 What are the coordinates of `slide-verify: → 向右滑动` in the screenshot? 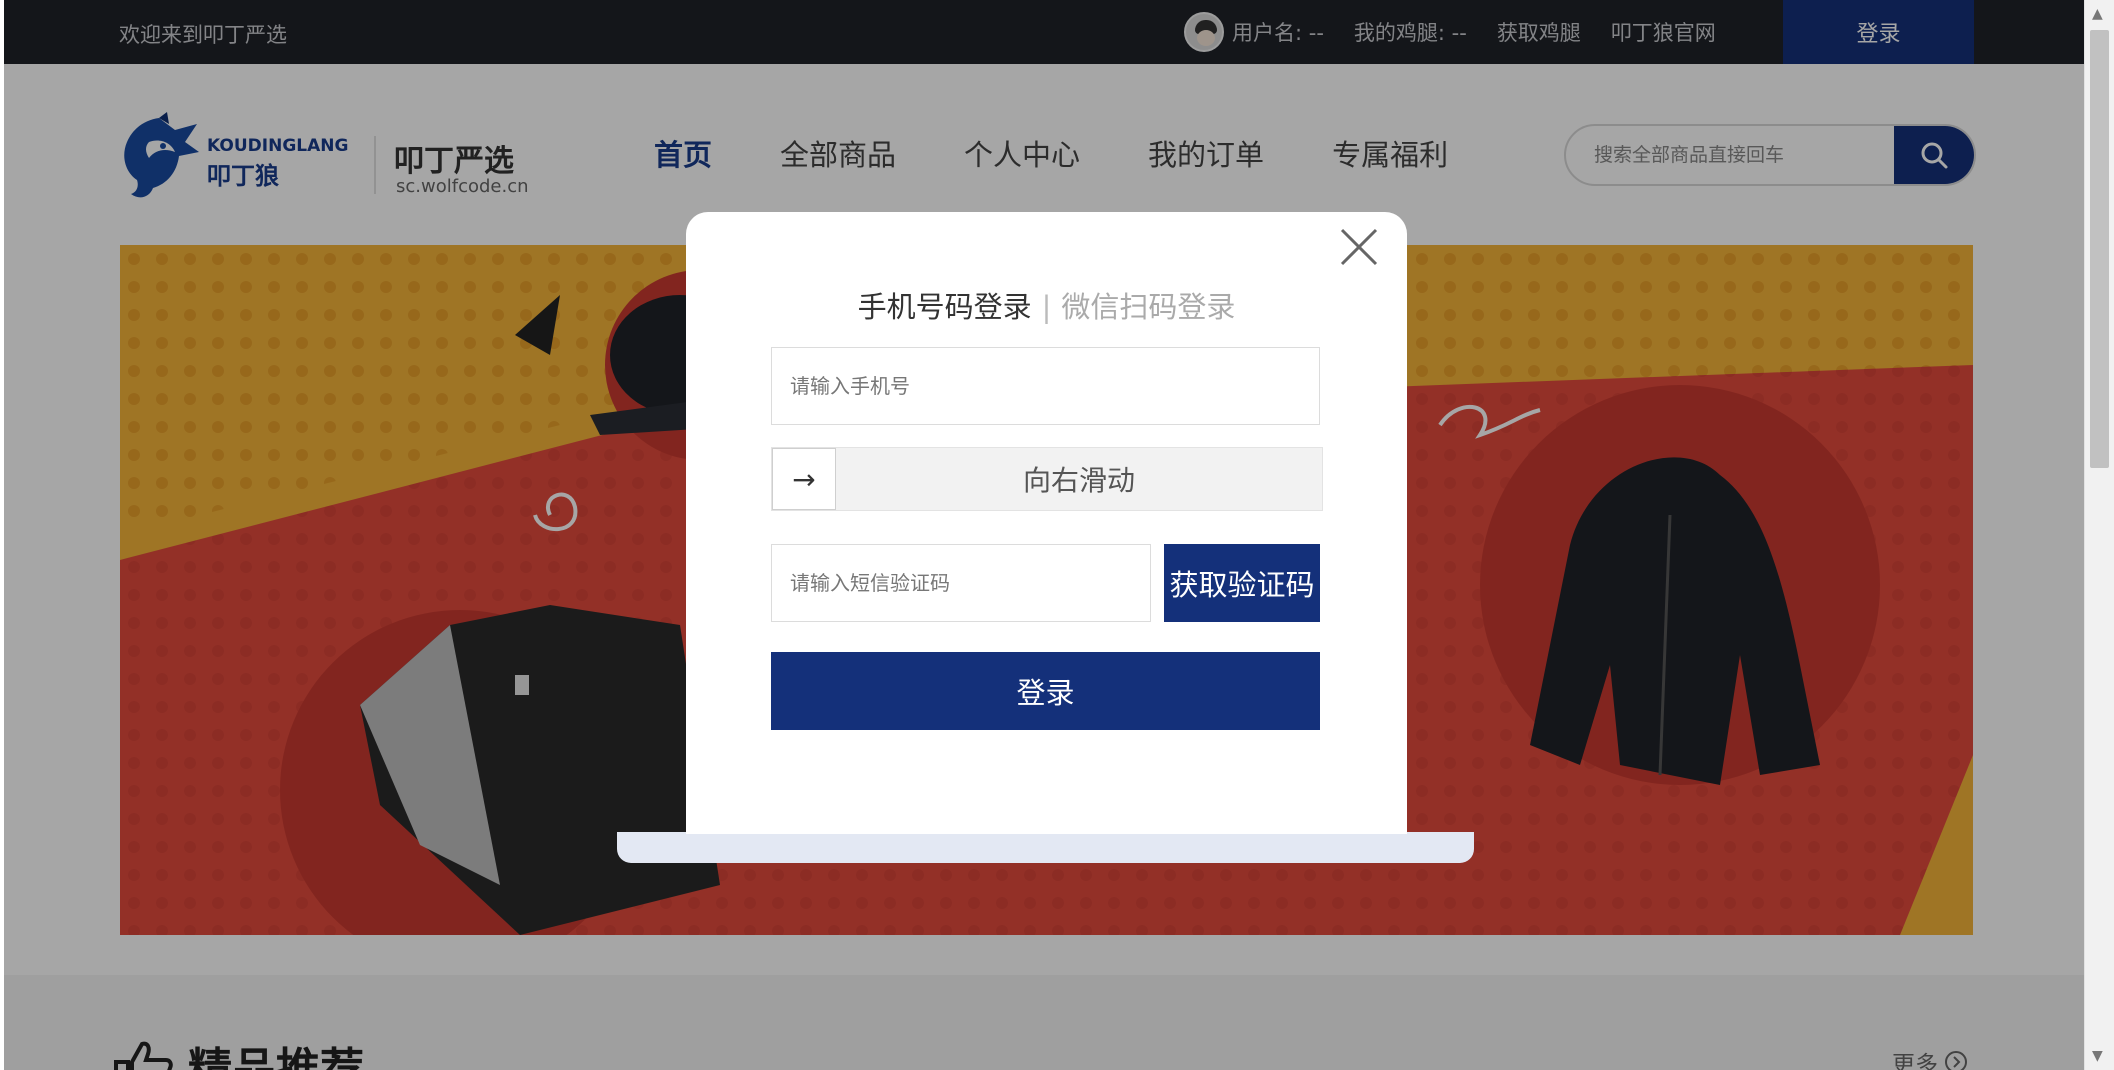 It's located at (1047, 479).